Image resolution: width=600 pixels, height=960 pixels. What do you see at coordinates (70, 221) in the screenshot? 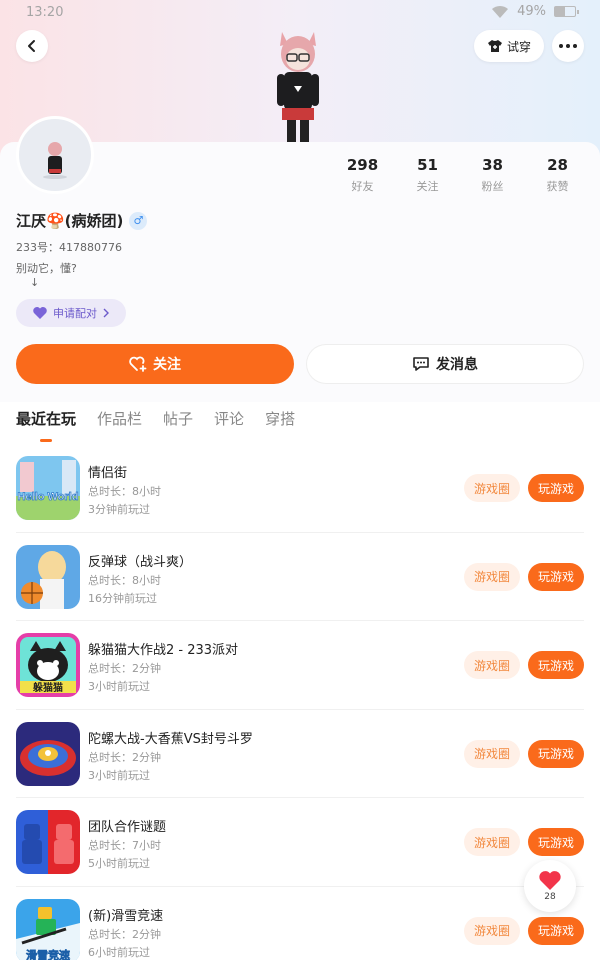
I see `username: 江厌🍄(病娇团)` at bounding box center [70, 221].